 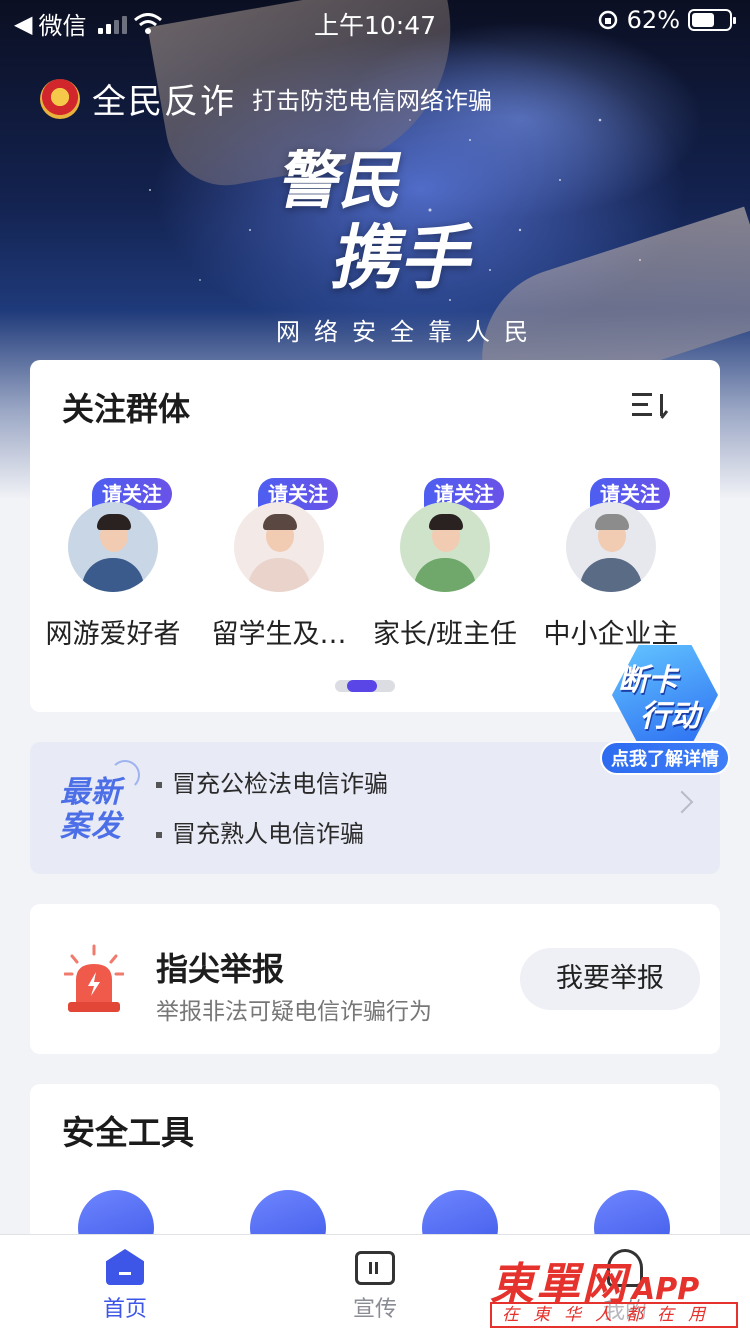 What do you see at coordinates (272, 791) in the screenshot?
I see `case-item: 冒充公检法电信诈骗` at bounding box center [272, 791].